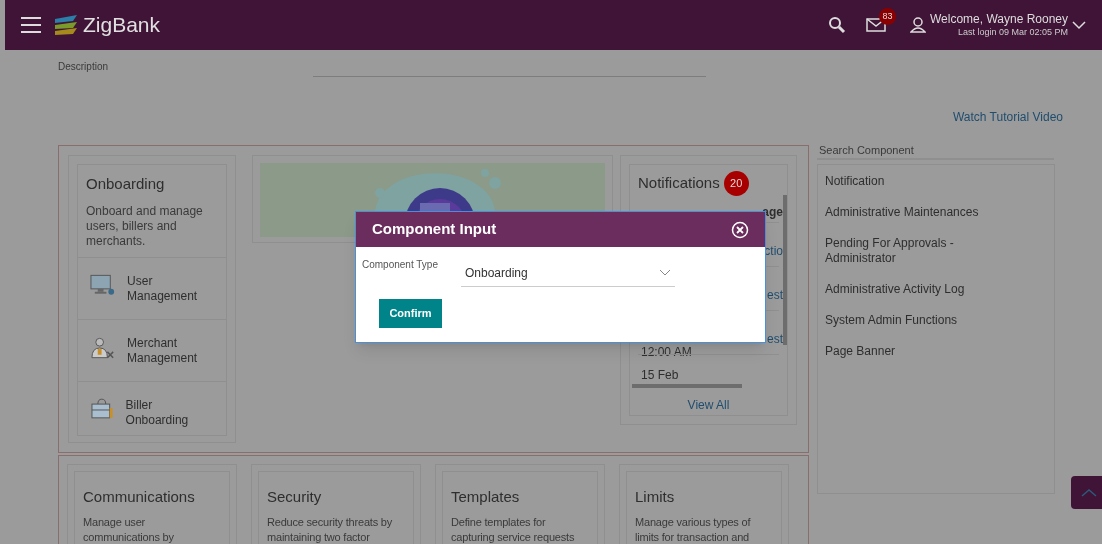 The width and height of the screenshot is (1102, 544). Describe the element at coordinates (917, 25) in the screenshot. I see `user-icon` at that location.